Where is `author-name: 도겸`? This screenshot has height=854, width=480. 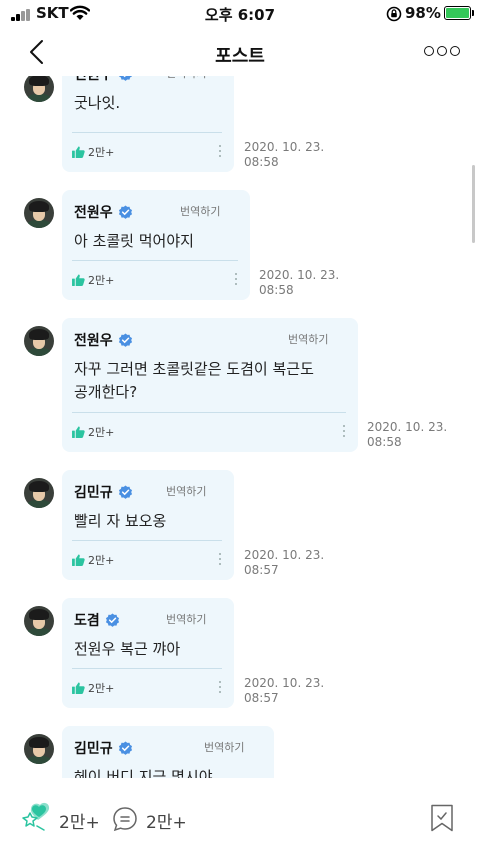
author-name: 도겸 is located at coordinates (87, 621).